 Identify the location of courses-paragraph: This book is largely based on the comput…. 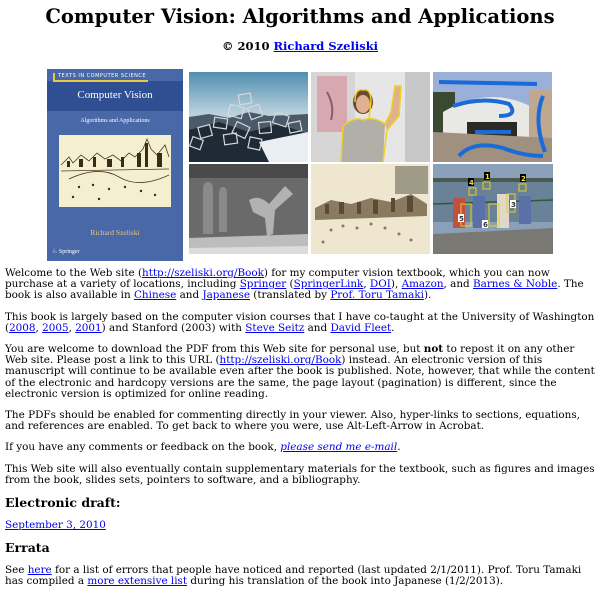
(300, 322).